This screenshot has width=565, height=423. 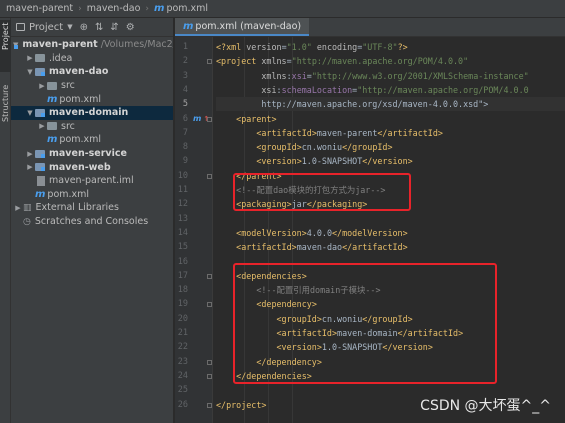 What do you see at coordinates (185, 75) in the screenshot?
I see `line-number: 3` at bounding box center [185, 75].